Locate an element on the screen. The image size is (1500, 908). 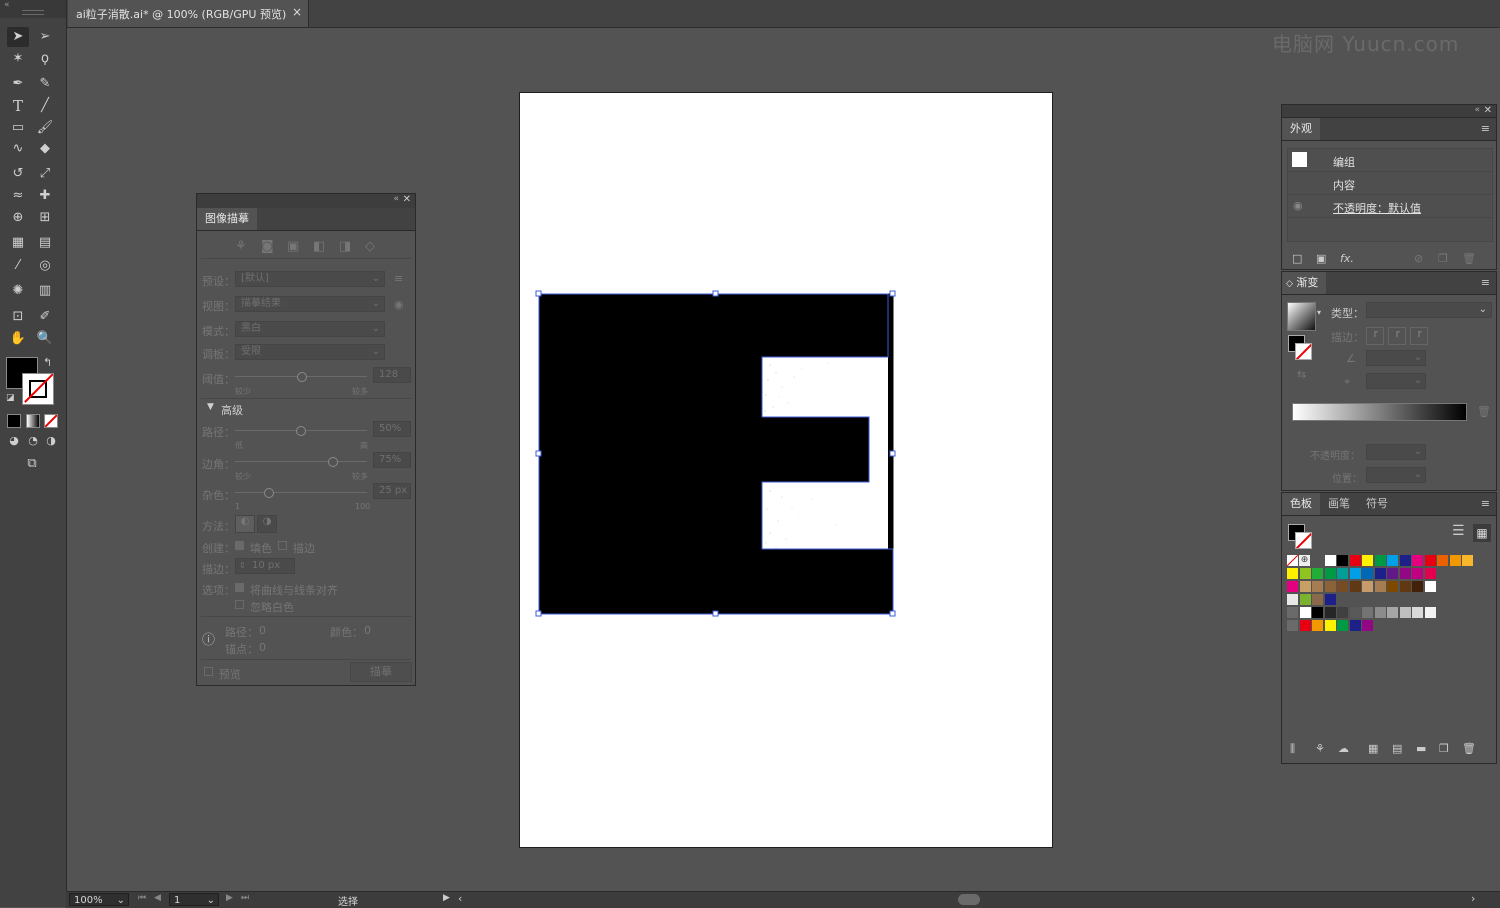
close-icon: ✕ is located at coordinates (407, 199).